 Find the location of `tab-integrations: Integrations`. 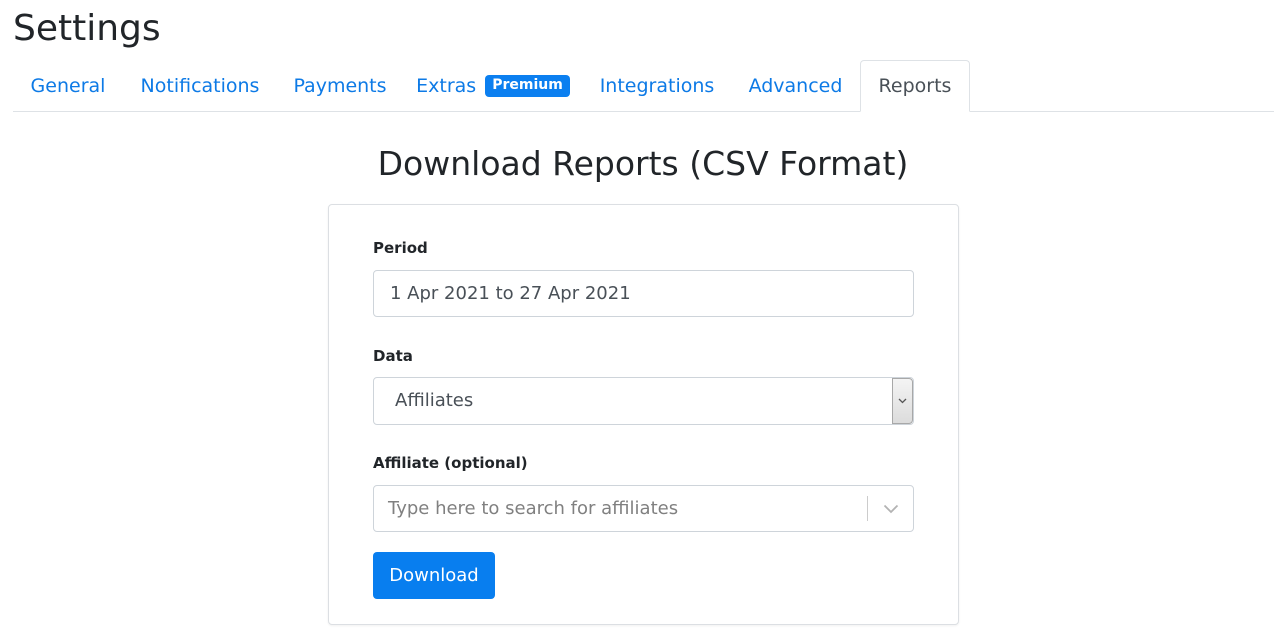

tab-integrations: Integrations is located at coordinates (657, 85).